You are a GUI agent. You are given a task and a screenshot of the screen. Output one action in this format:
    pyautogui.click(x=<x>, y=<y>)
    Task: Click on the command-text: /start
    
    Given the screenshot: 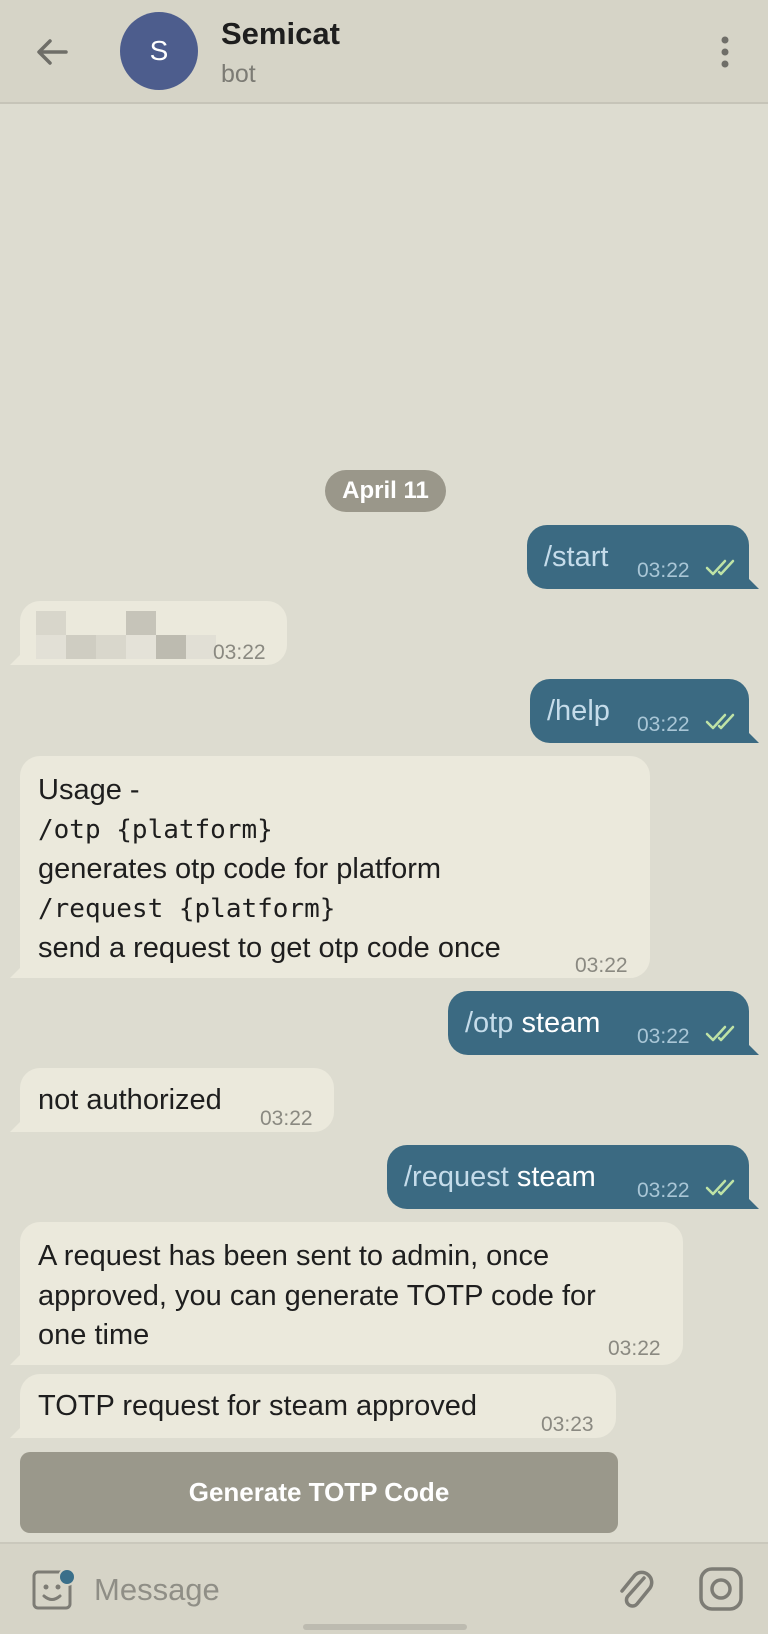 What is the action you would take?
    pyautogui.click(x=576, y=557)
    